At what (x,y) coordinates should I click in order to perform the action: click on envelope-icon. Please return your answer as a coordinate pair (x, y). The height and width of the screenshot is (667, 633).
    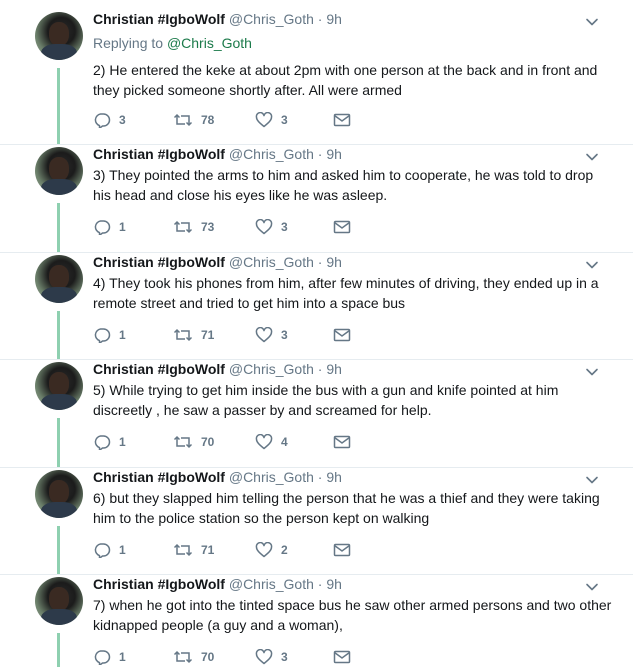
    Looking at the image, I should click on (342, 120).